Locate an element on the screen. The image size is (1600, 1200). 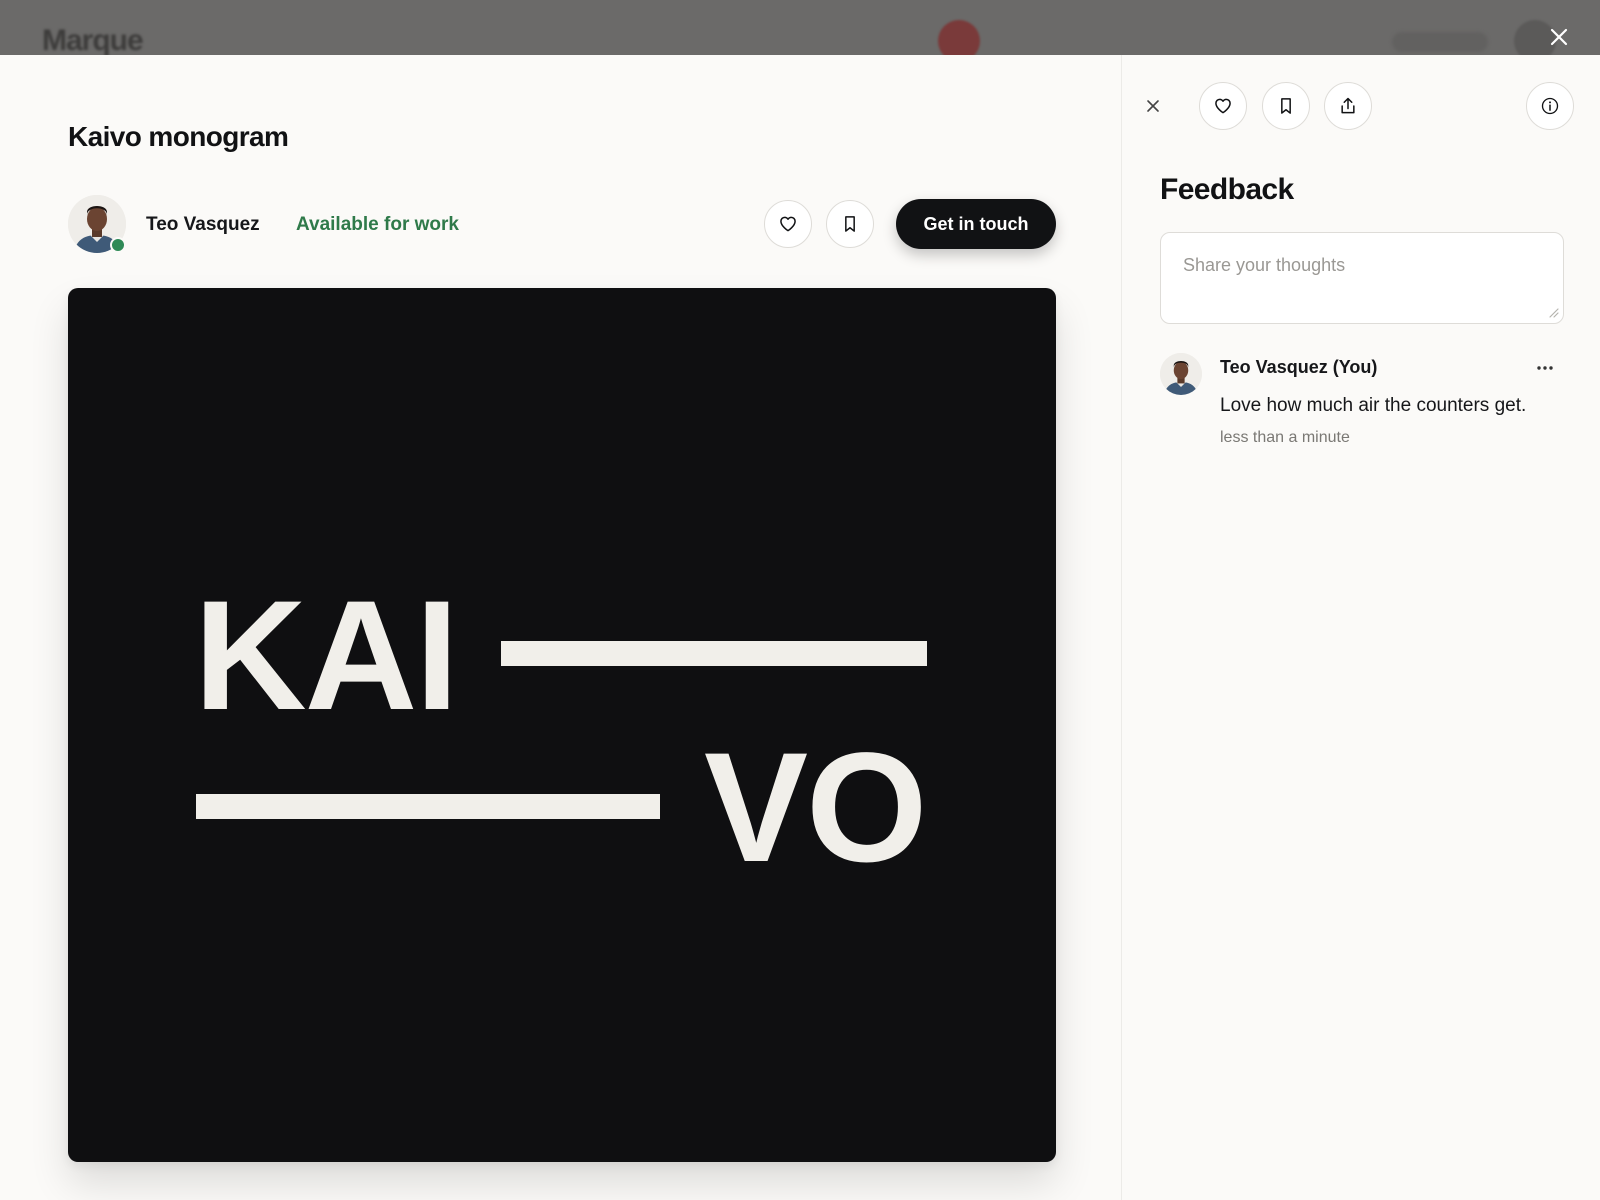
monogram-bar-bottom is located at coordinates (428, 806).